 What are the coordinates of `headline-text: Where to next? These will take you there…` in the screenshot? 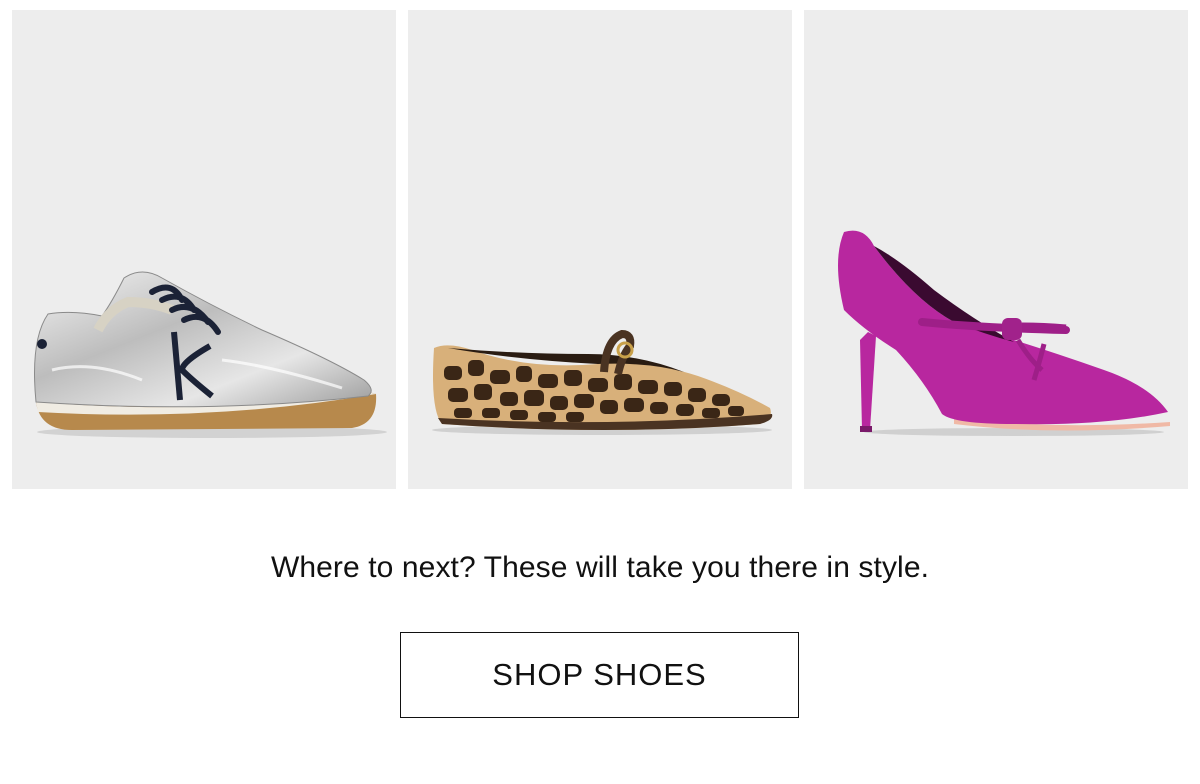 It's located at (600, 567).